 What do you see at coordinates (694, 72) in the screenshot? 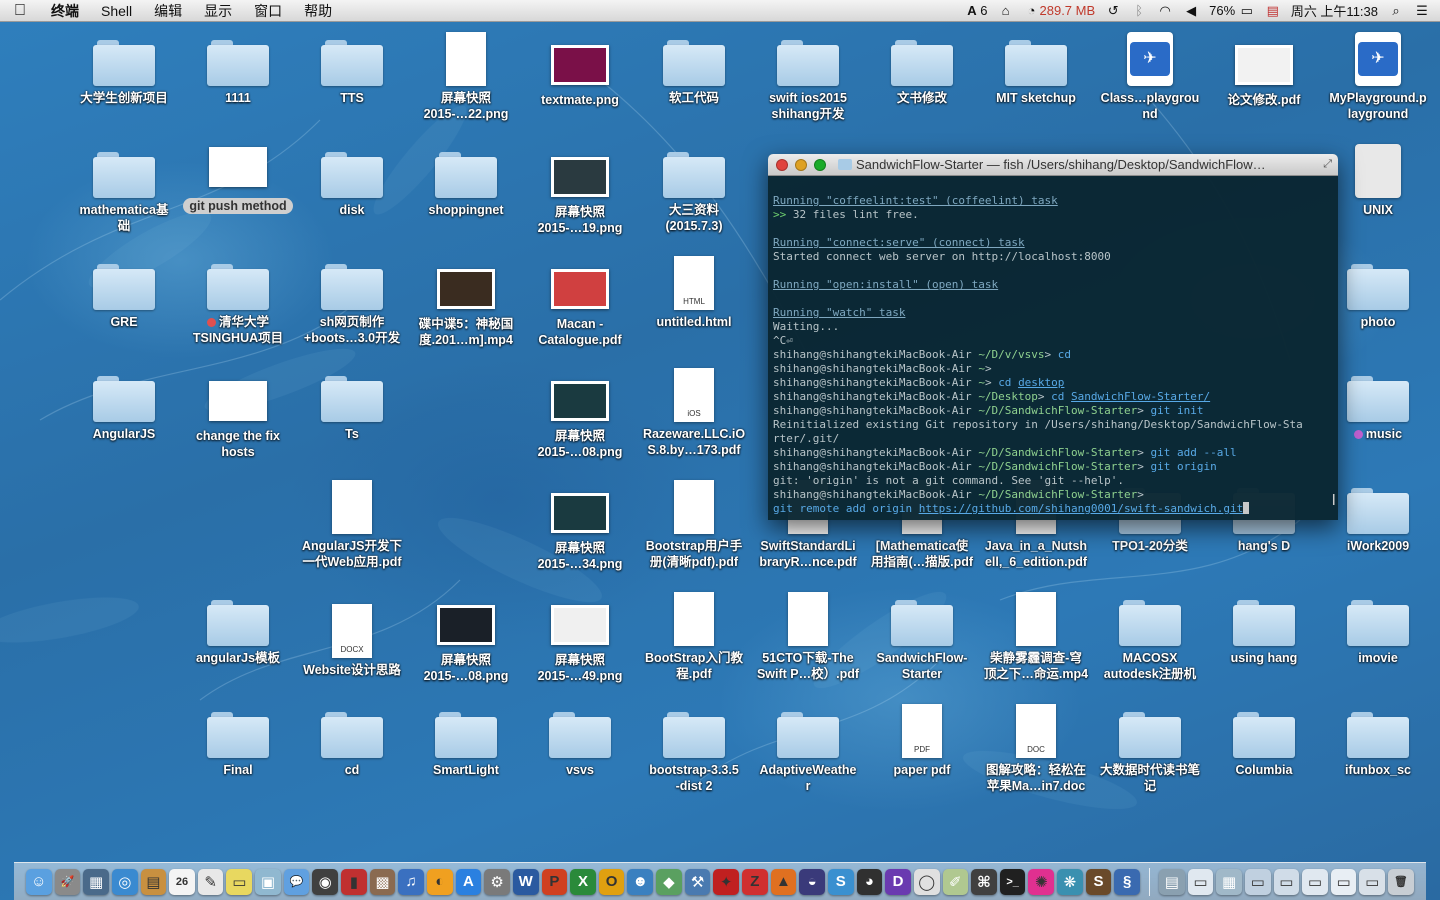
I see `desktop-icon: 软工代码` at bounding box center [694, 72].